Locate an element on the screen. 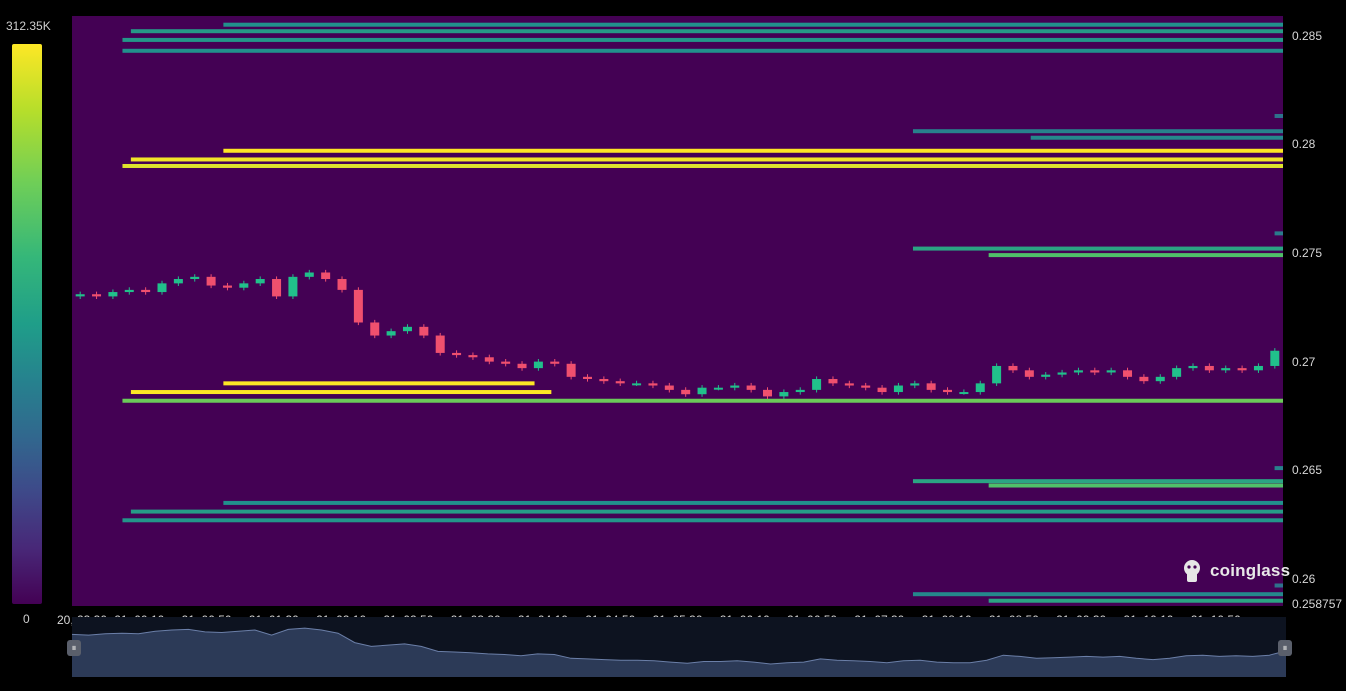 Image resolution: width=1346 pixels, height=691 pixels. coinglass-logo-icon is located at coordinates (1192, 571).